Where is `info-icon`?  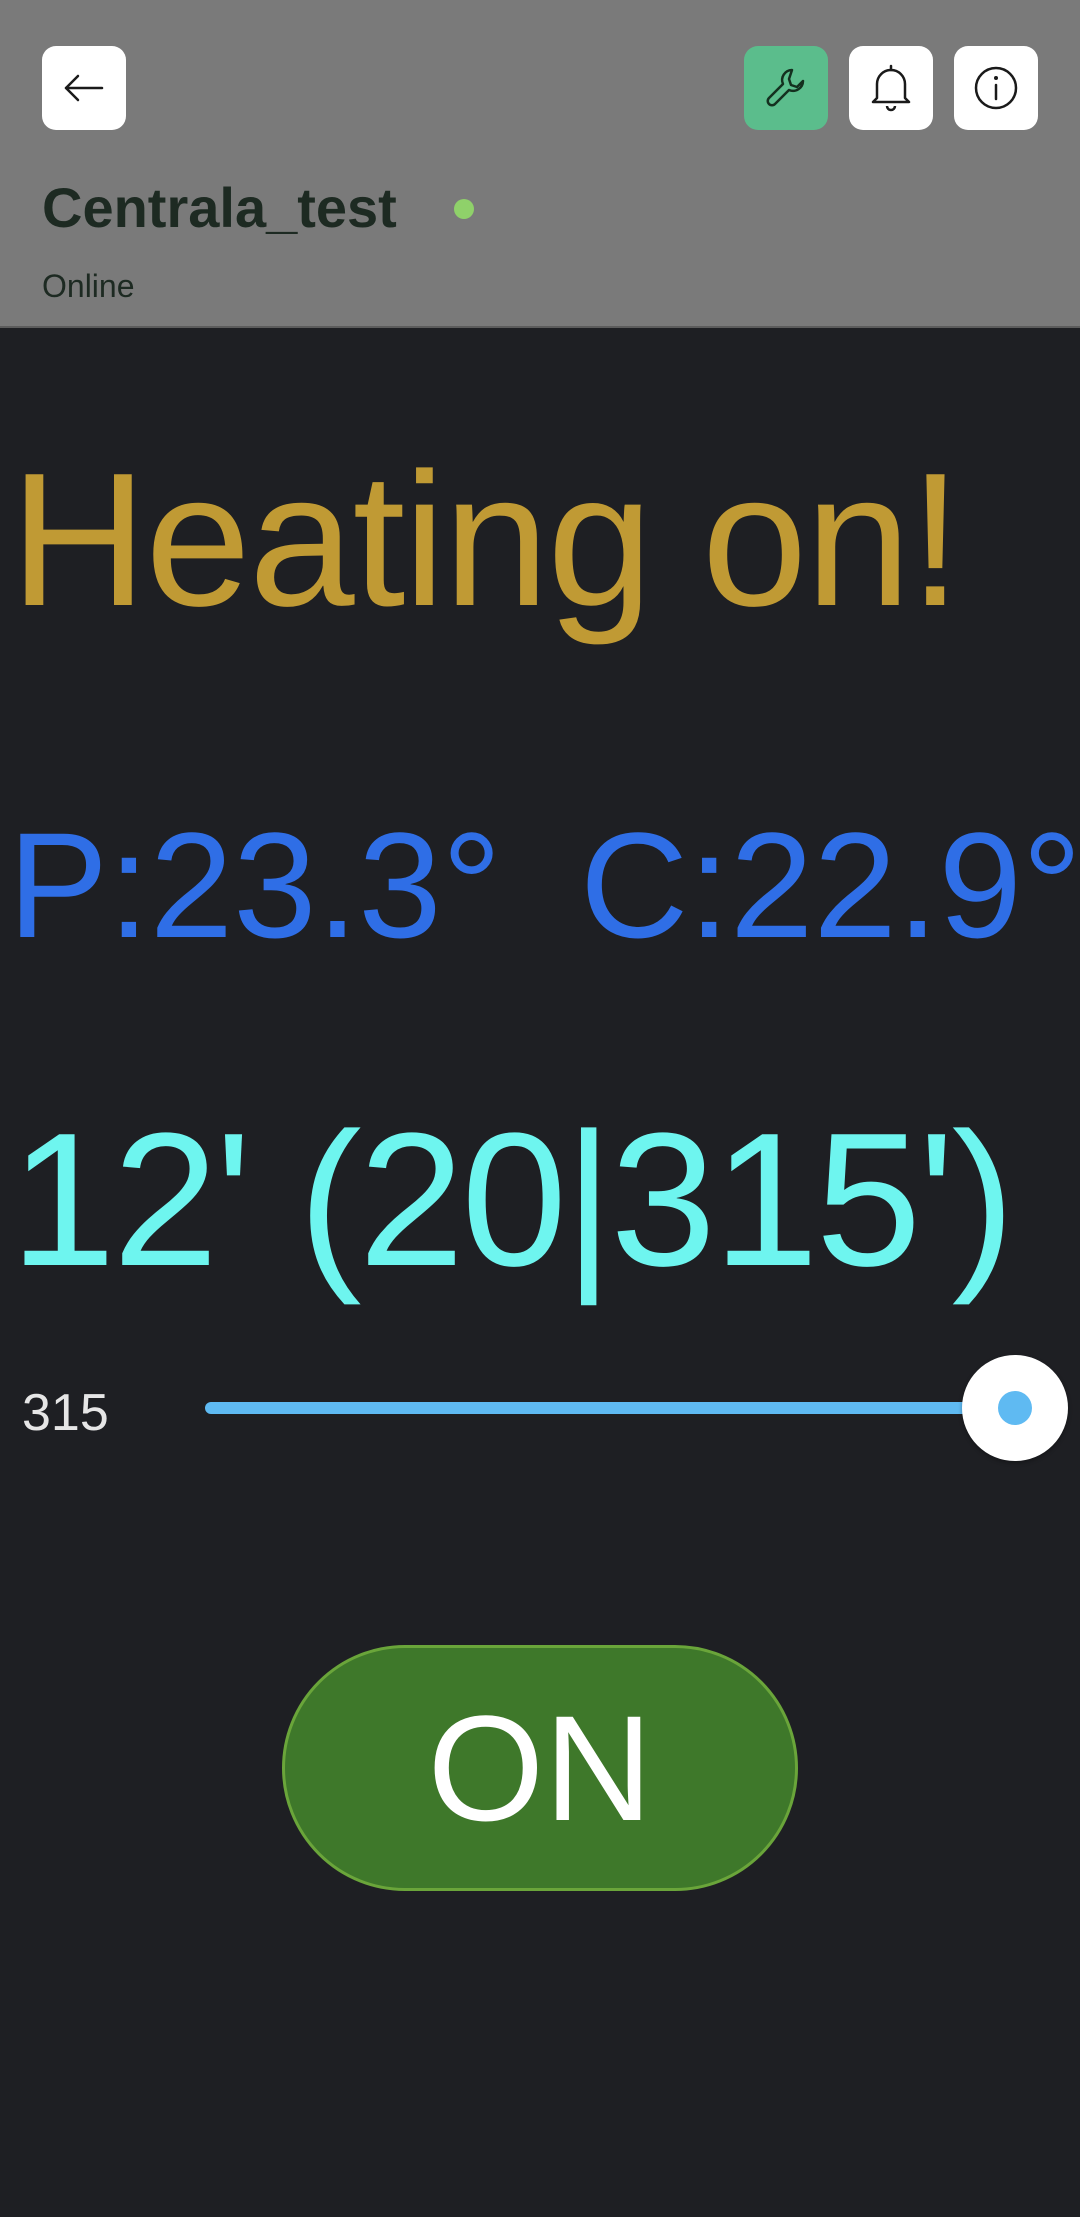
info-icon is located at coordinates (996, 88).